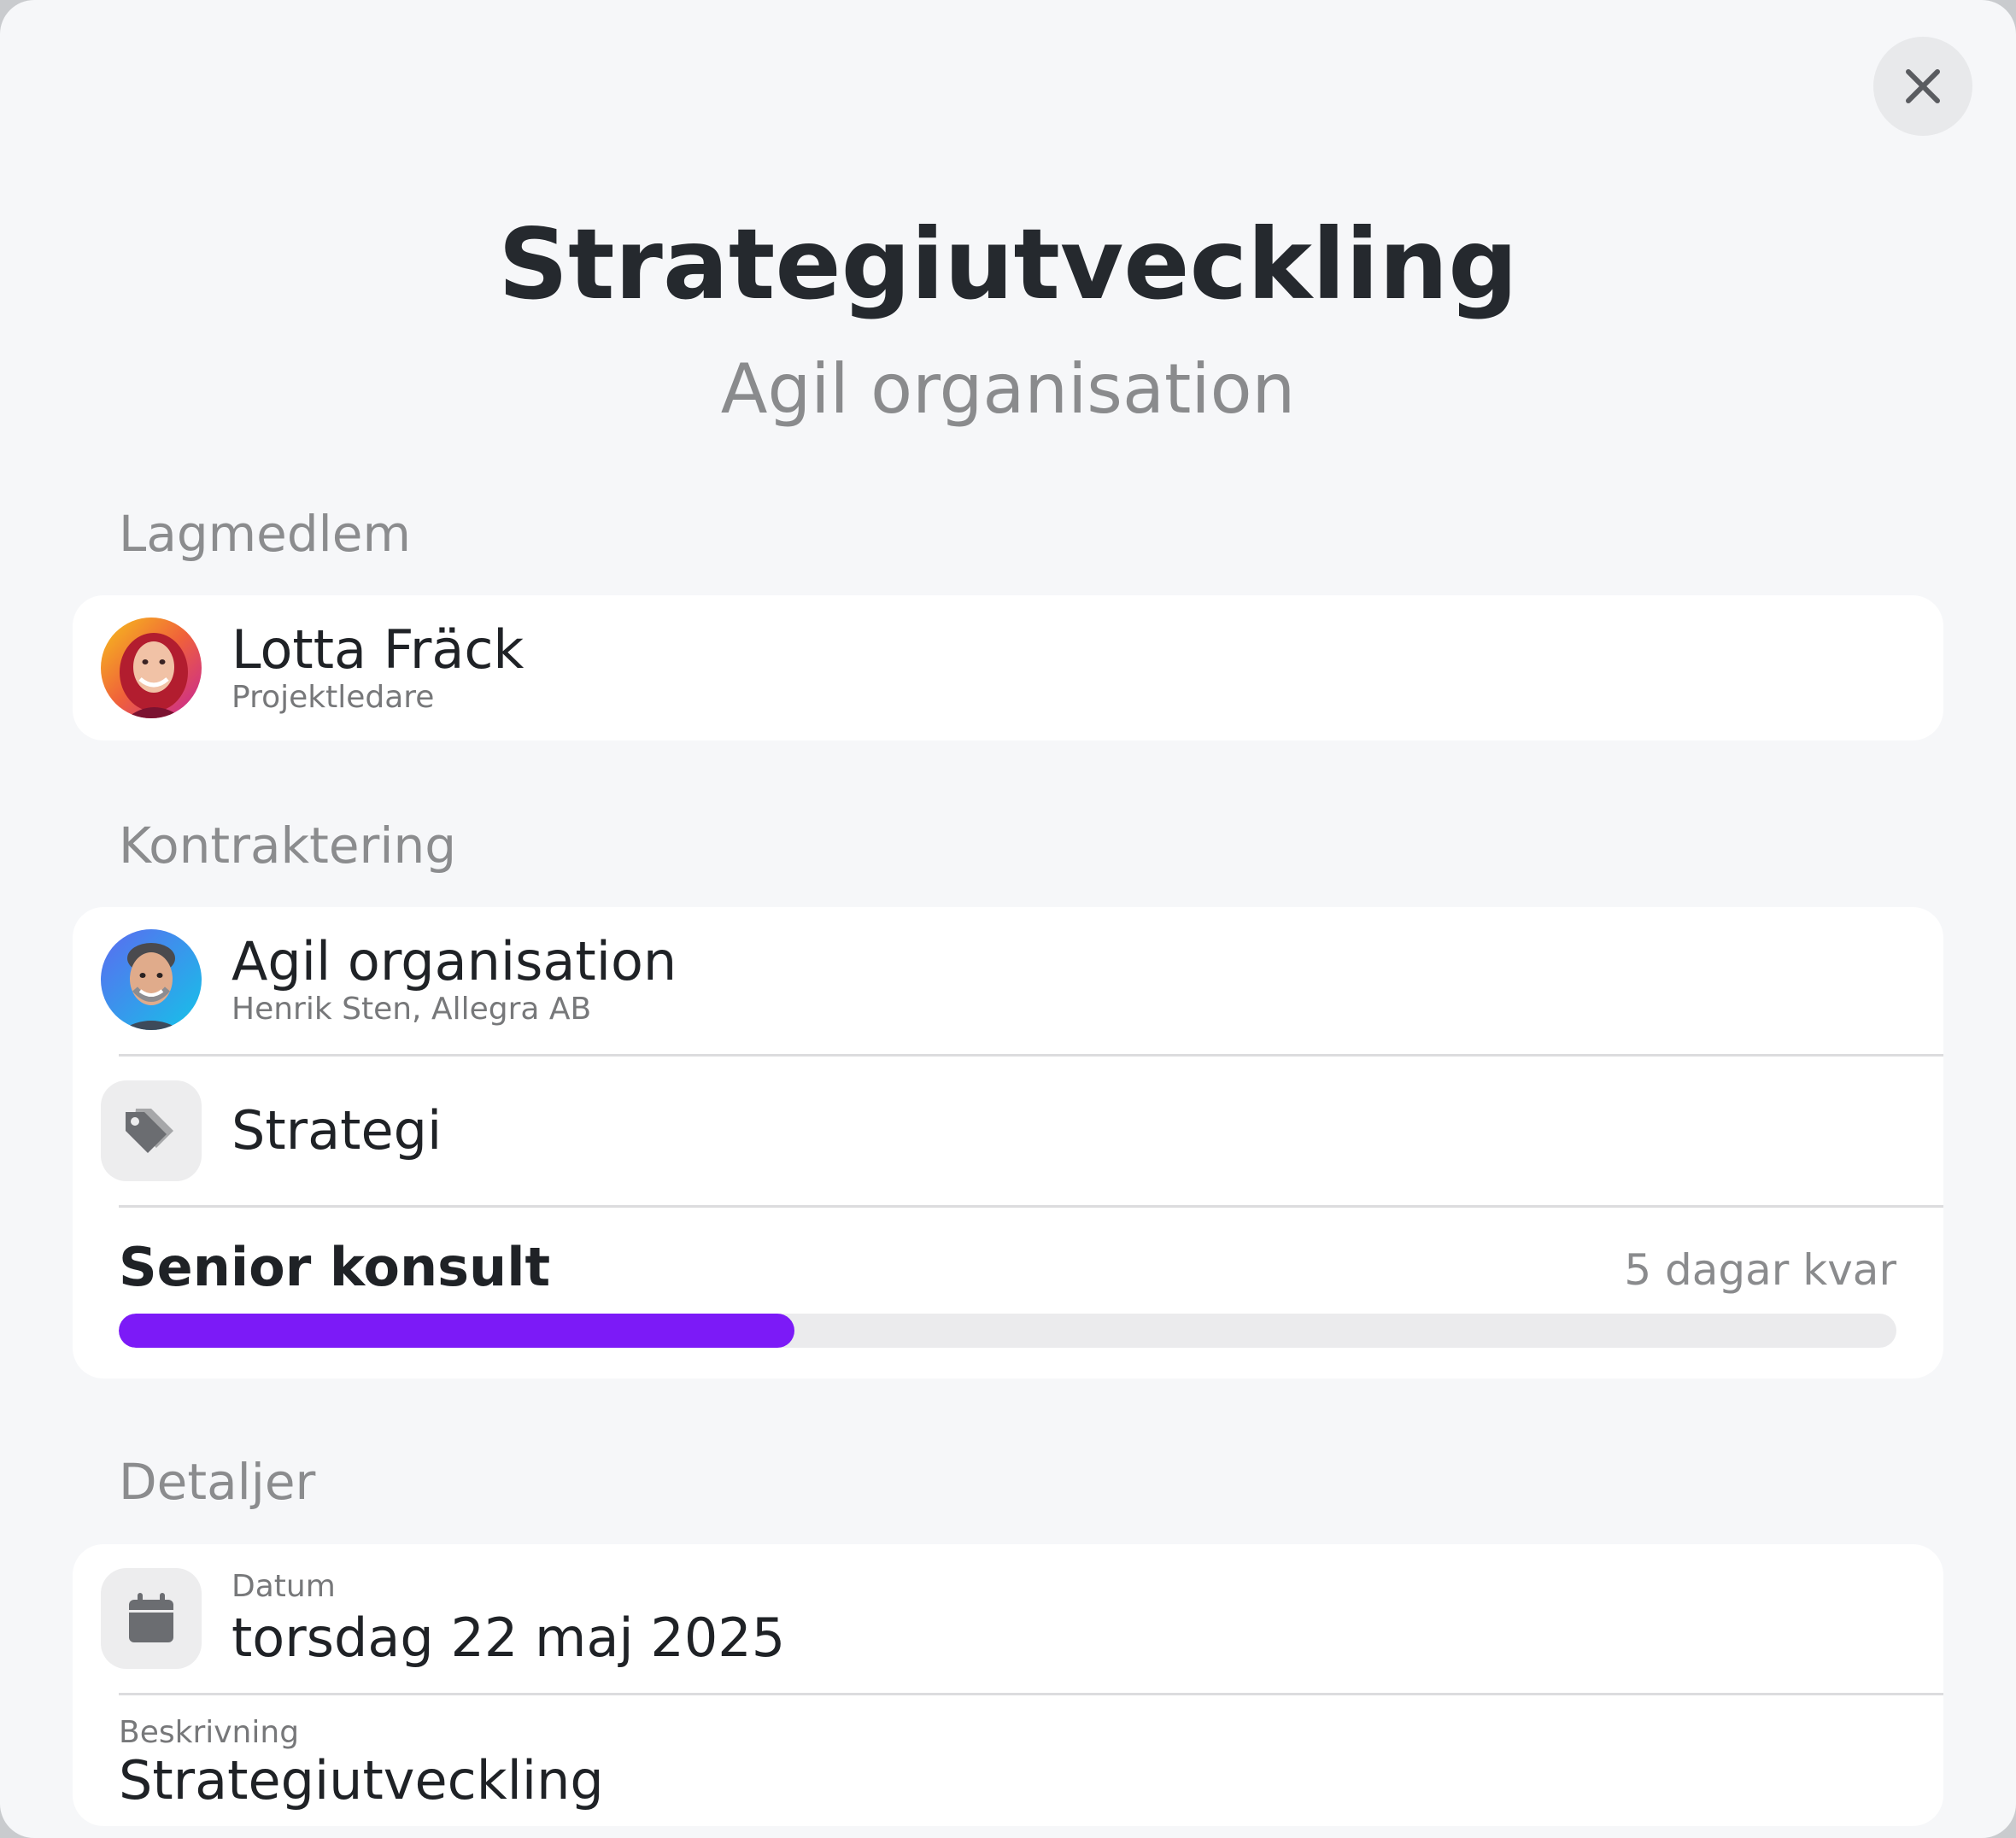  I want to click on section-label-contract: Kontraktering, so click(288, 846).